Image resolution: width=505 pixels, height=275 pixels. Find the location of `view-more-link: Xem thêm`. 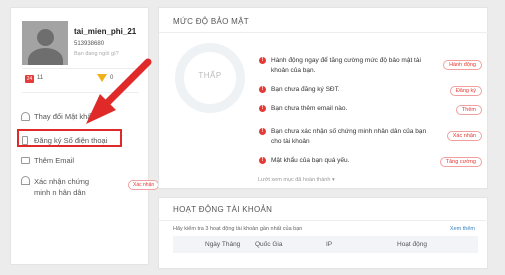

view-more-link: Xem thêm is located at coordinates (462, 229).